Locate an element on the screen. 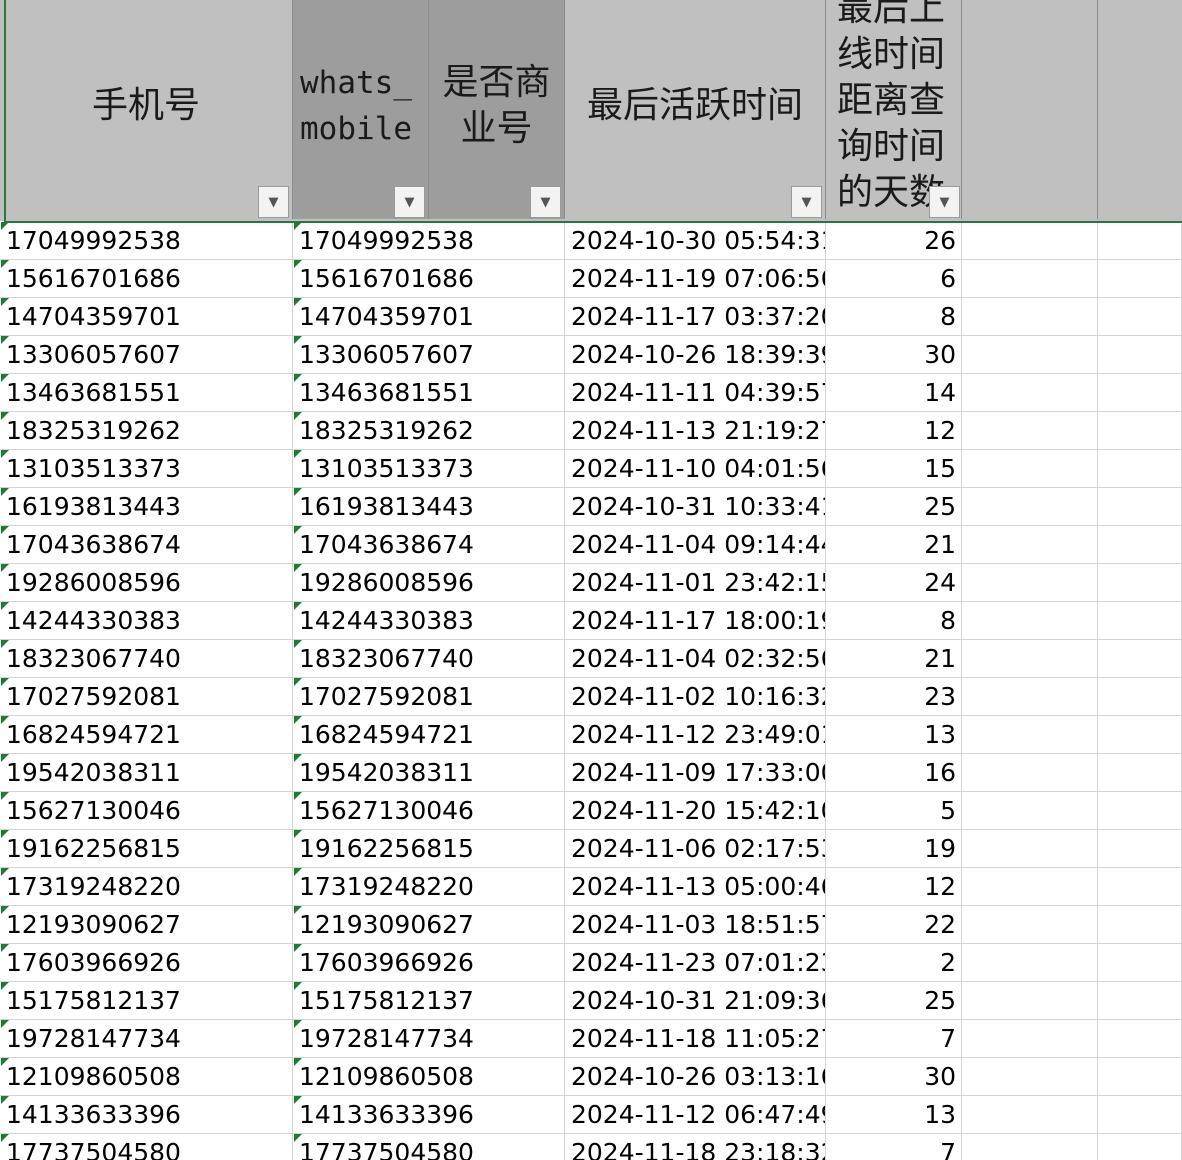  cell-whats-mobile: 13103513373 is located at coordinates (383, 469).